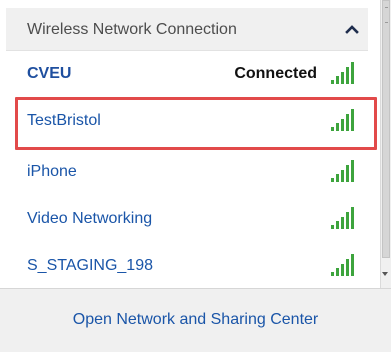 This screenshot has width=391, height=352. Describe the element at coordinates (385, 274) in the screenshot. I see `scroll-down-arrow-icon` at that location.